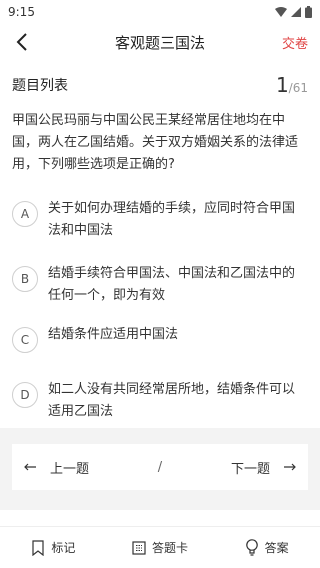  I want to click on arrow-left-icon, so click(30, 467).